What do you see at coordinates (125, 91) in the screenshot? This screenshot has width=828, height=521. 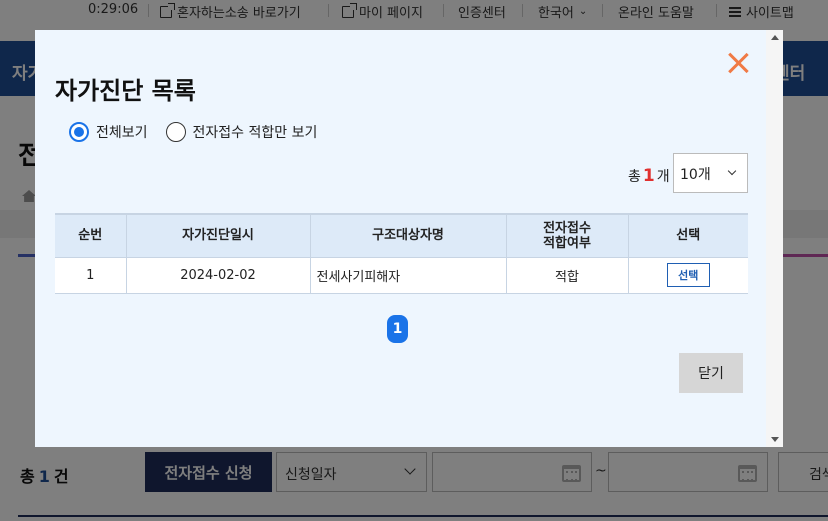 I see `modal-title: 자가진단 목록` at bounding box center [125, 91].